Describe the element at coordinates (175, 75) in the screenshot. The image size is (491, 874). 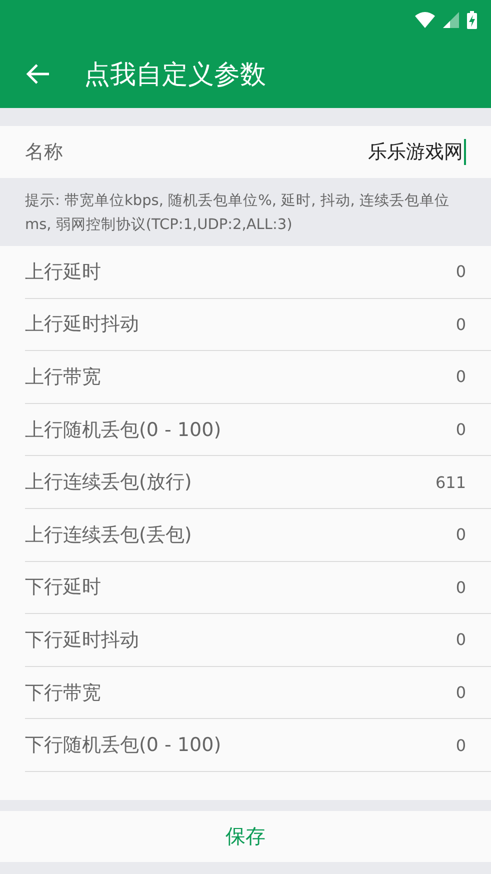
I see `screen-title: 点我自定义参数` at that location.